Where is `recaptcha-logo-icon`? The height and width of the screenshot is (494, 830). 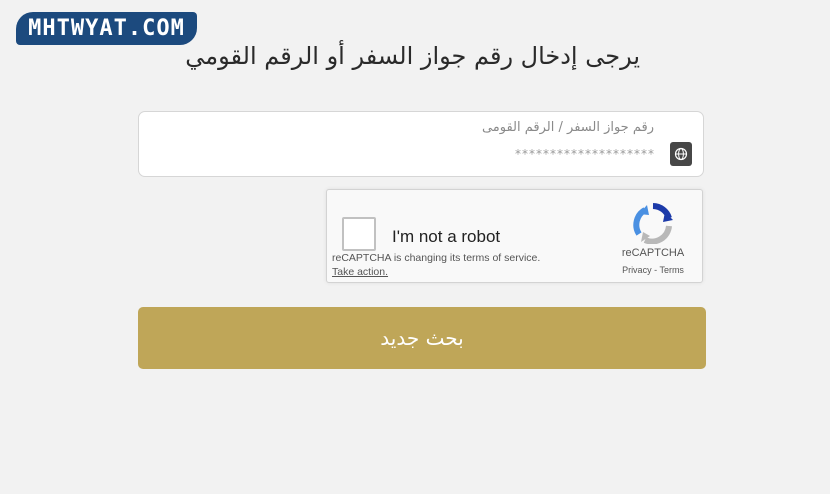 recaptcha-logo-icon is located at coordinates (653, 223).